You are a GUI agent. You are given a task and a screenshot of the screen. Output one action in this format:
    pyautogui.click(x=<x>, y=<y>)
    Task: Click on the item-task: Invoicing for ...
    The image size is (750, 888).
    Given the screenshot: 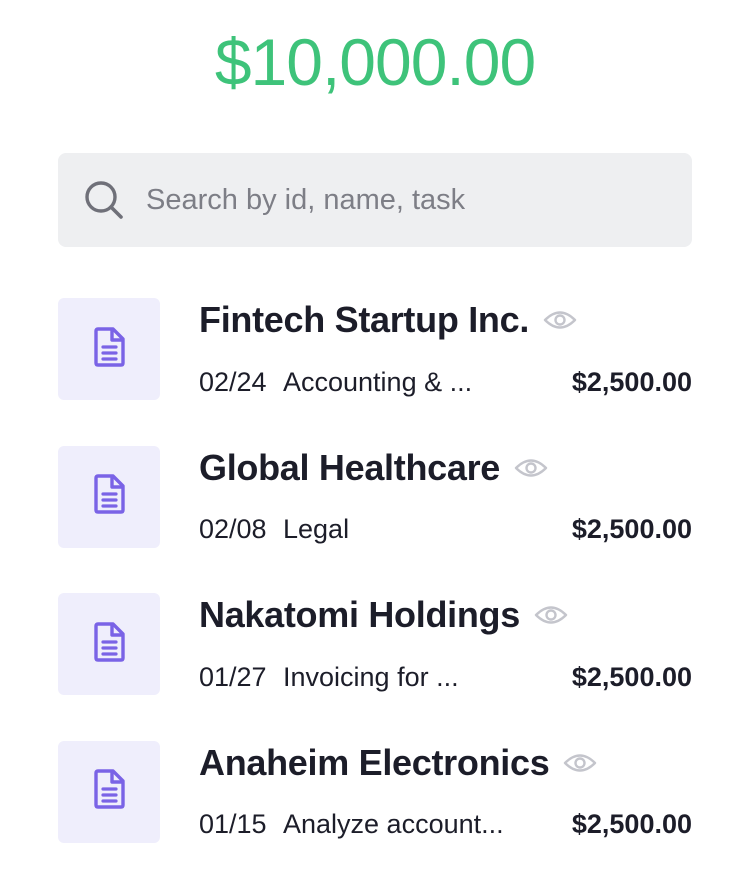 What is the action you would take?
    pyautogui.click(x=412, y=677)
    